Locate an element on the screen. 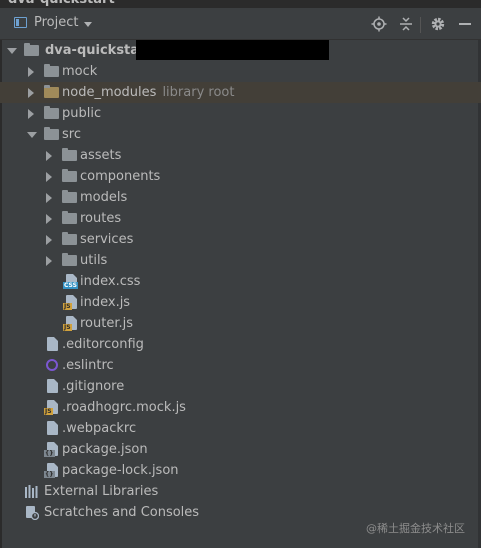 This screenshot has width=481, height=548. tree-item-label: public is located at coordinates (82, 113).